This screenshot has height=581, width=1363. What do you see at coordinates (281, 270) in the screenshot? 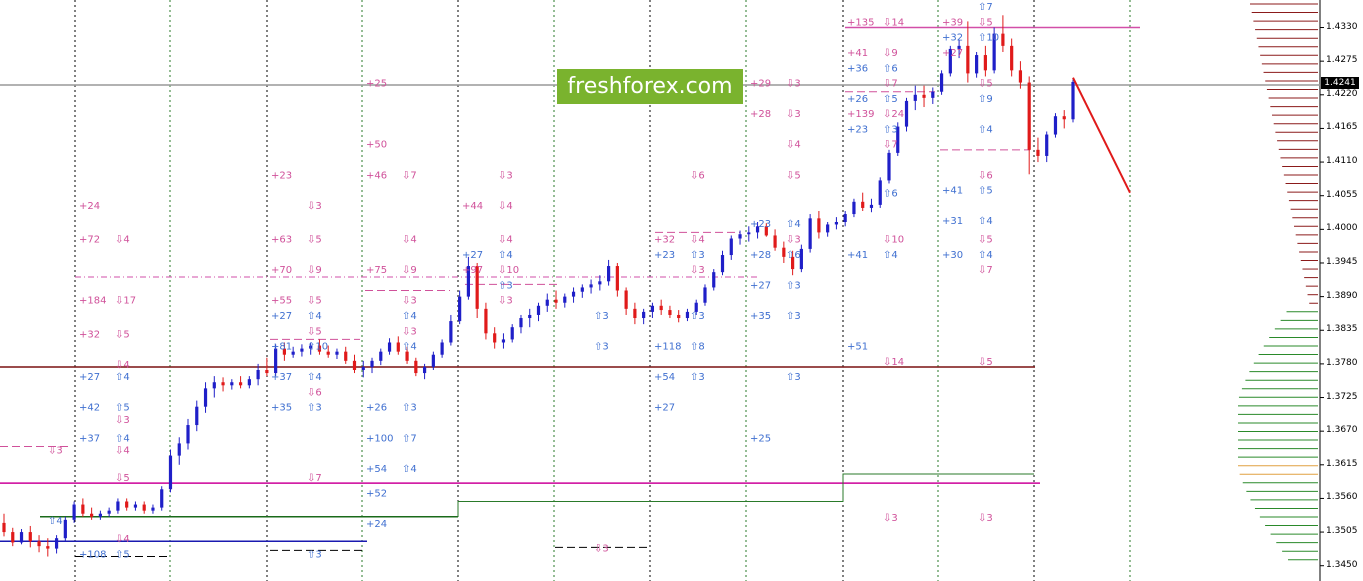
I see `order-annotation: +70` at bounding box center [281, 270].